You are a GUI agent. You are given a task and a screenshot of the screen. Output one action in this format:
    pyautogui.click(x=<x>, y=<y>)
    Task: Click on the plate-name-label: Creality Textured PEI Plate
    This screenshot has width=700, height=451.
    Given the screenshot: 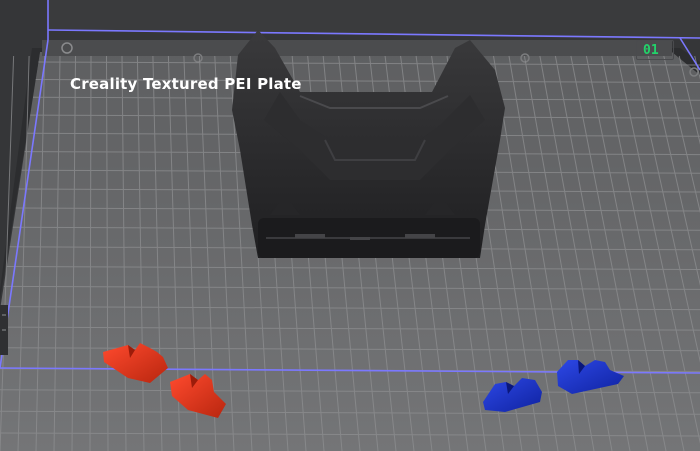 What is the action you would take?
    pyautogui.click(x=186, y=84)
    